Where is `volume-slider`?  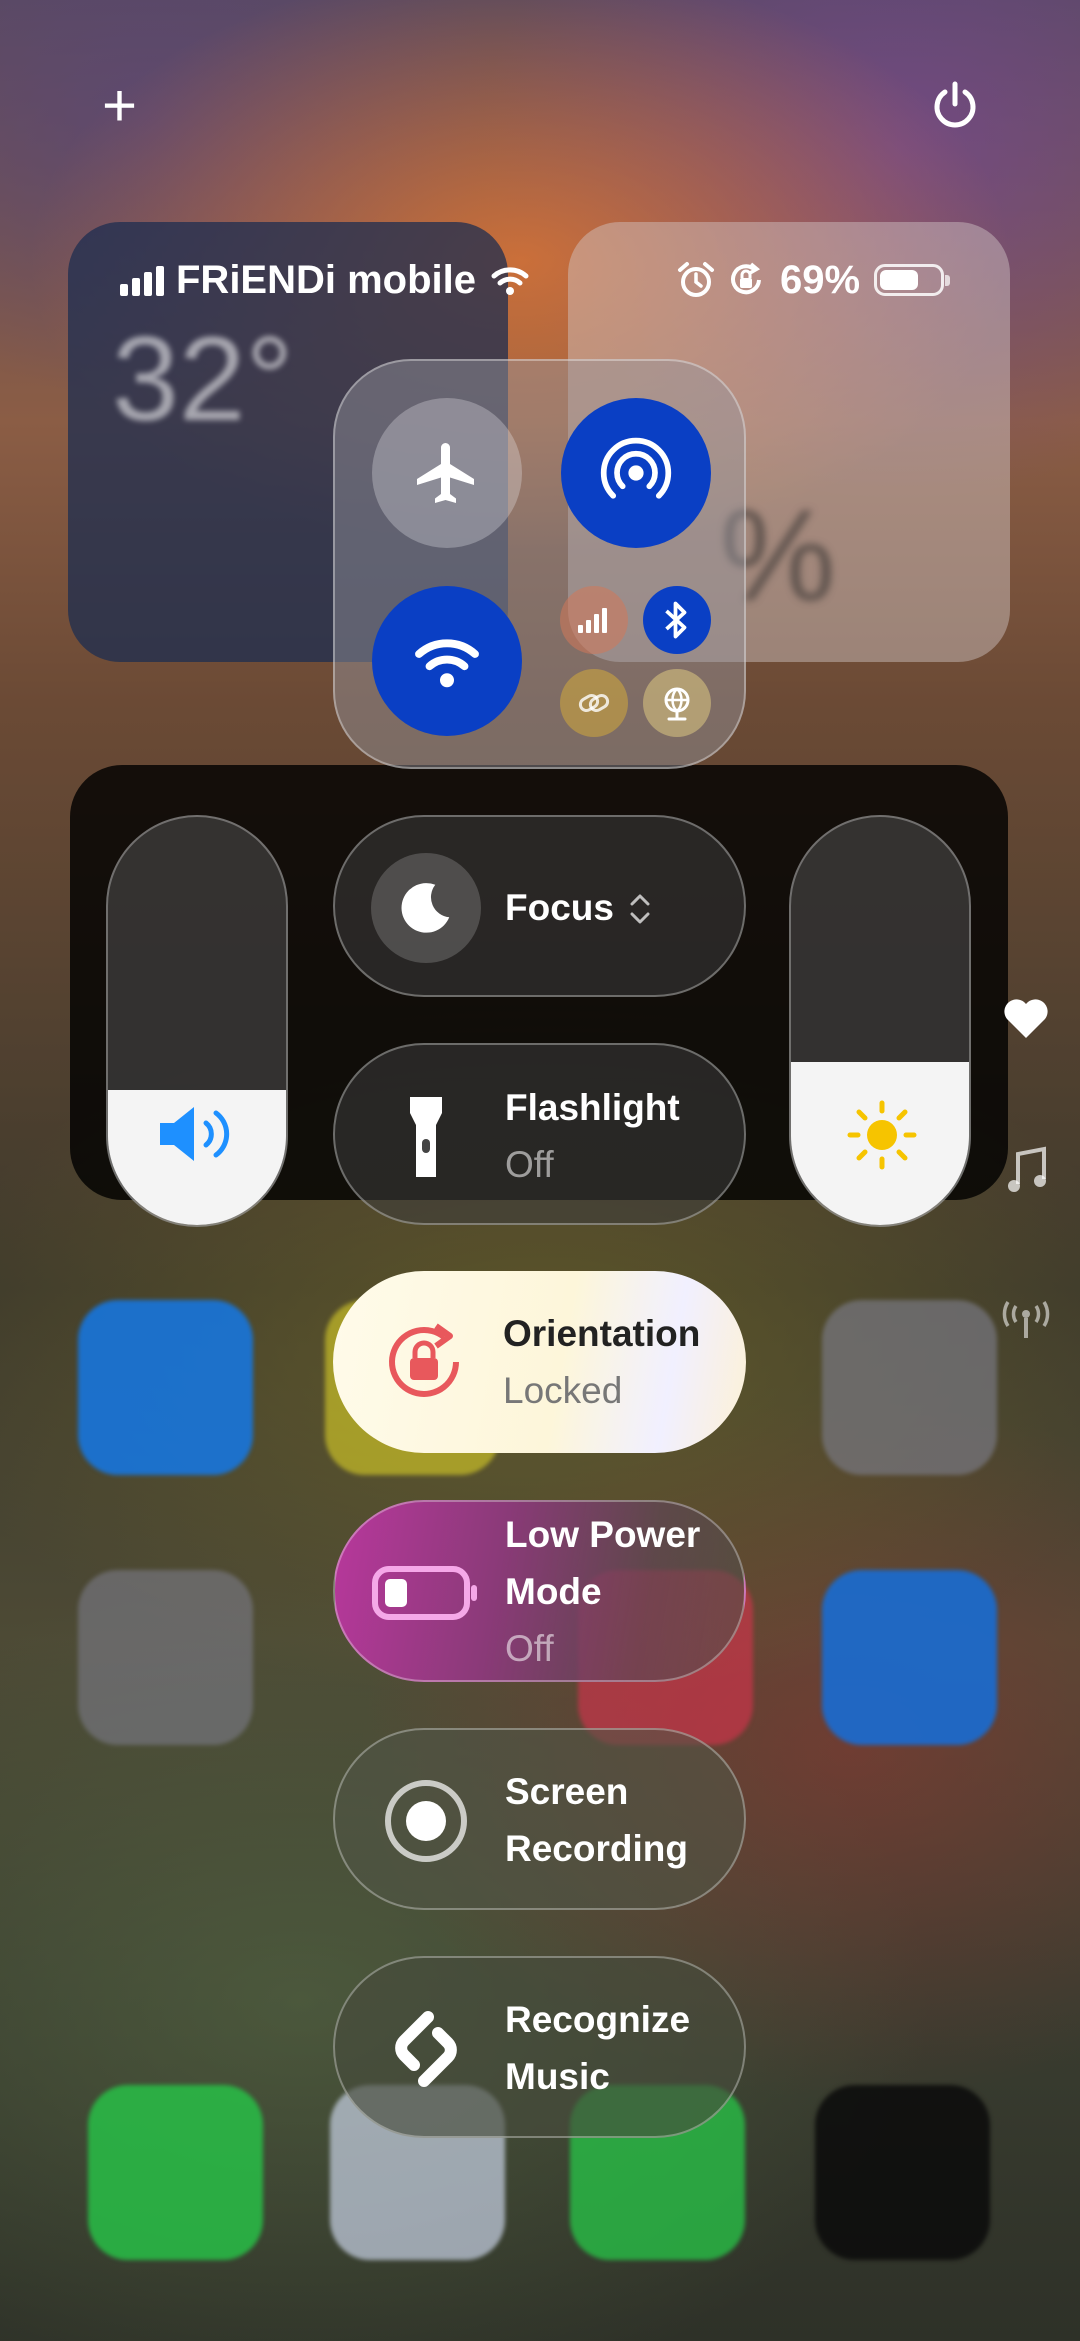 volume-slider is located at coordinates (197, 1021).